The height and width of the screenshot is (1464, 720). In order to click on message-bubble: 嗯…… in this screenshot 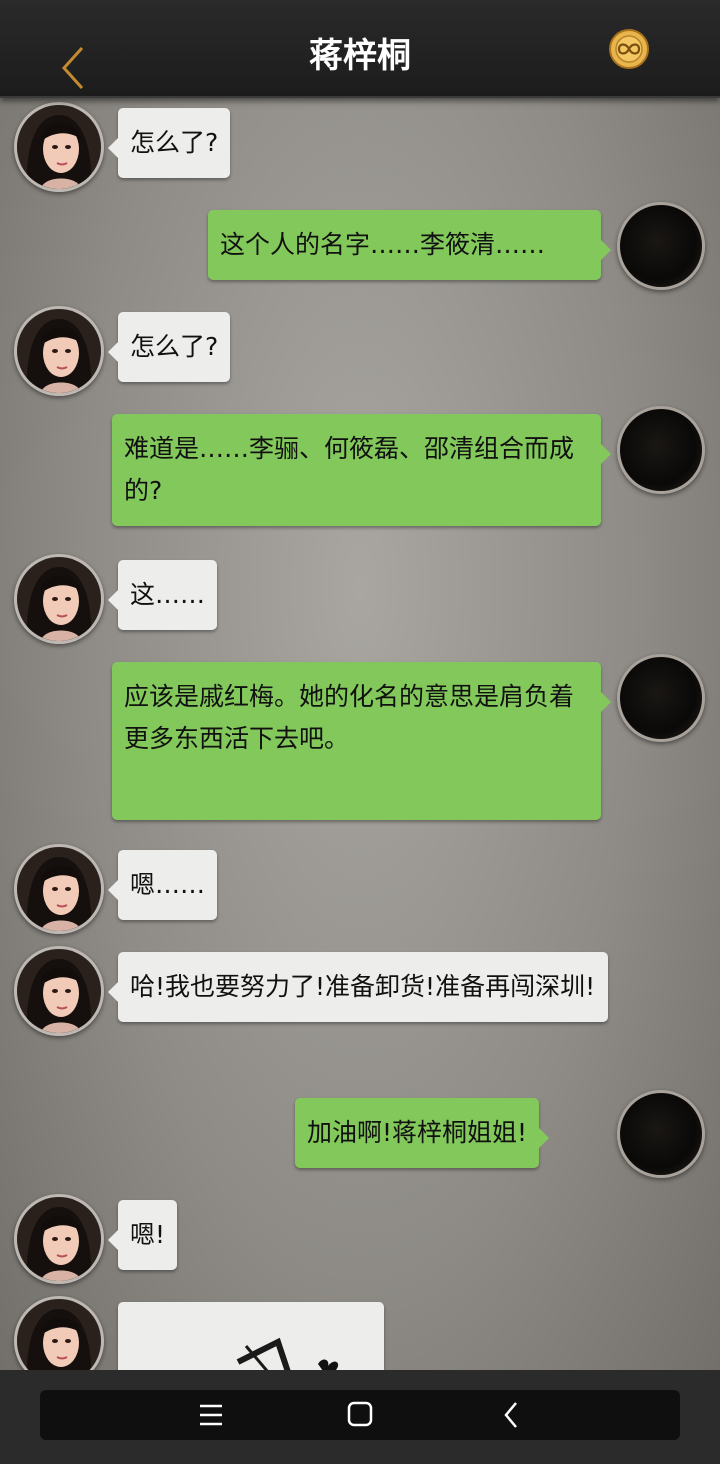, I will do `click(162, 885)`.